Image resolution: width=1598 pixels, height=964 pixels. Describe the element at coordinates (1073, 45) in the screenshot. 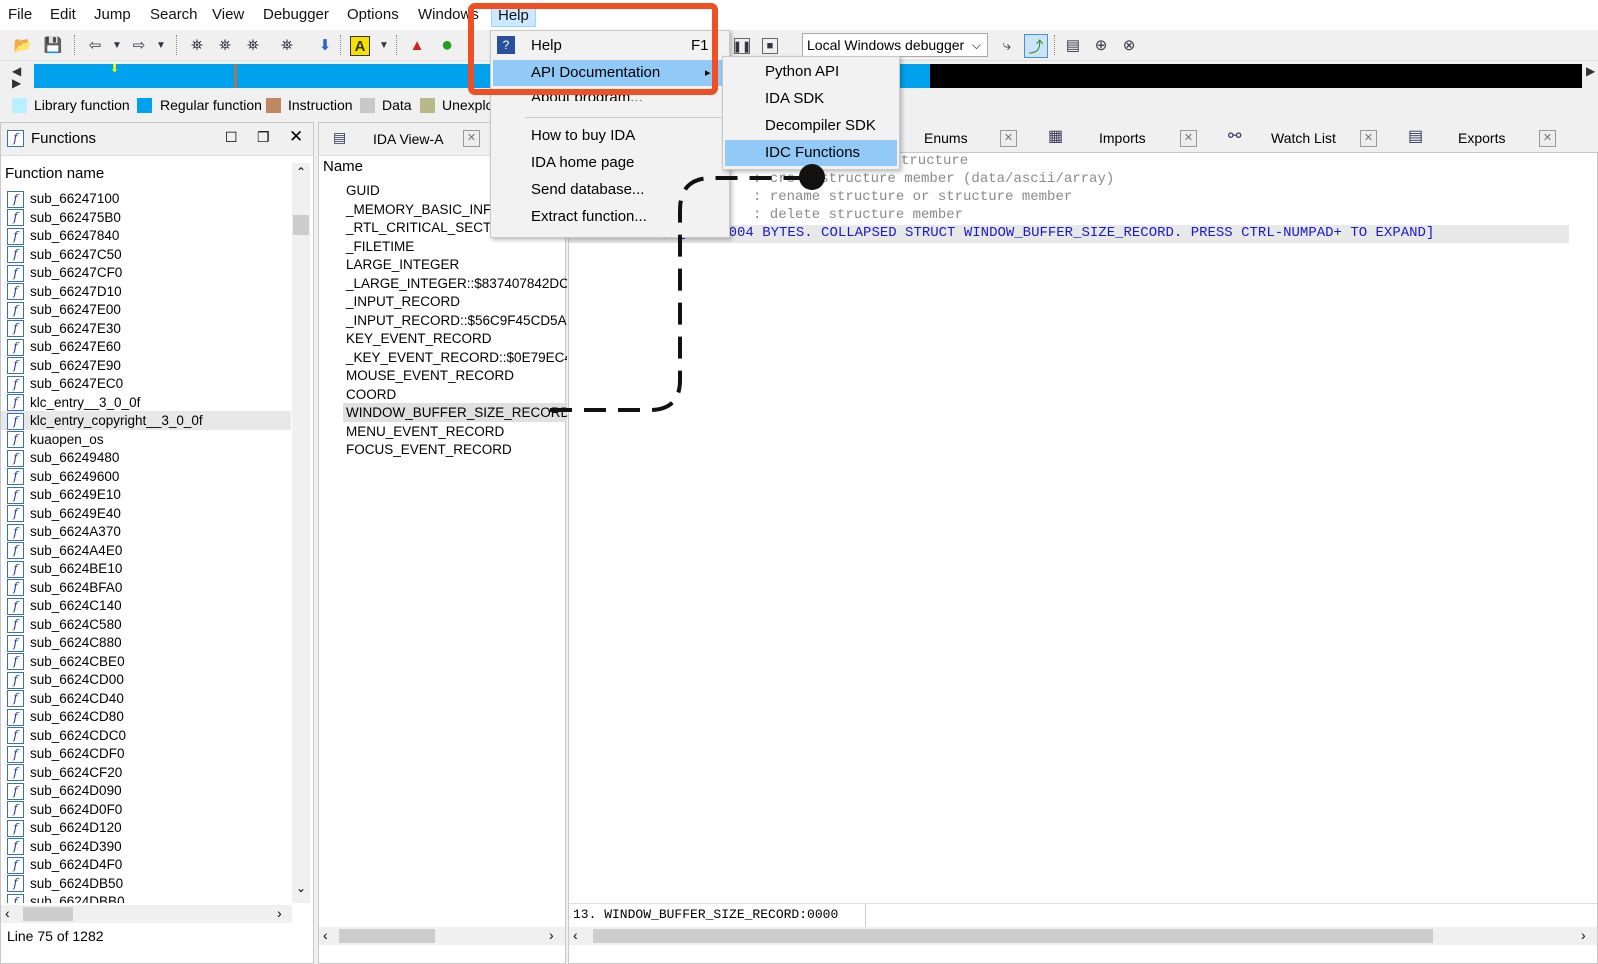

I see `process-options-icon: ▤` at that location.